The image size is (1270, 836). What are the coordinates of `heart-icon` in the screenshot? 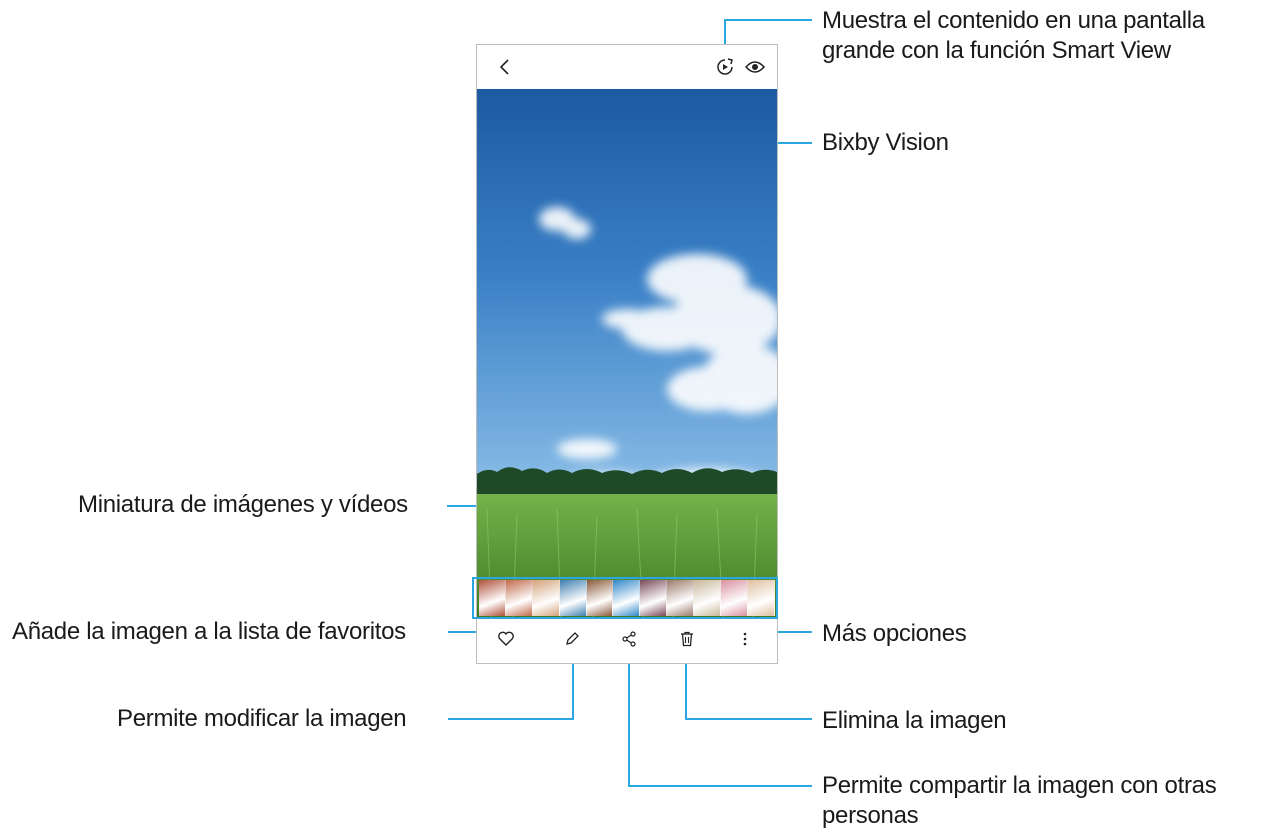 It's located at (506, 638).